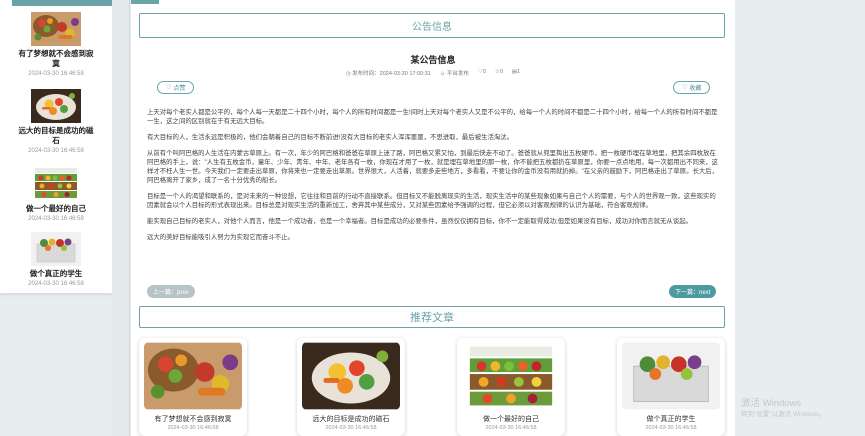  I want to click on favorite-count: ☆0, so click(499, 73).